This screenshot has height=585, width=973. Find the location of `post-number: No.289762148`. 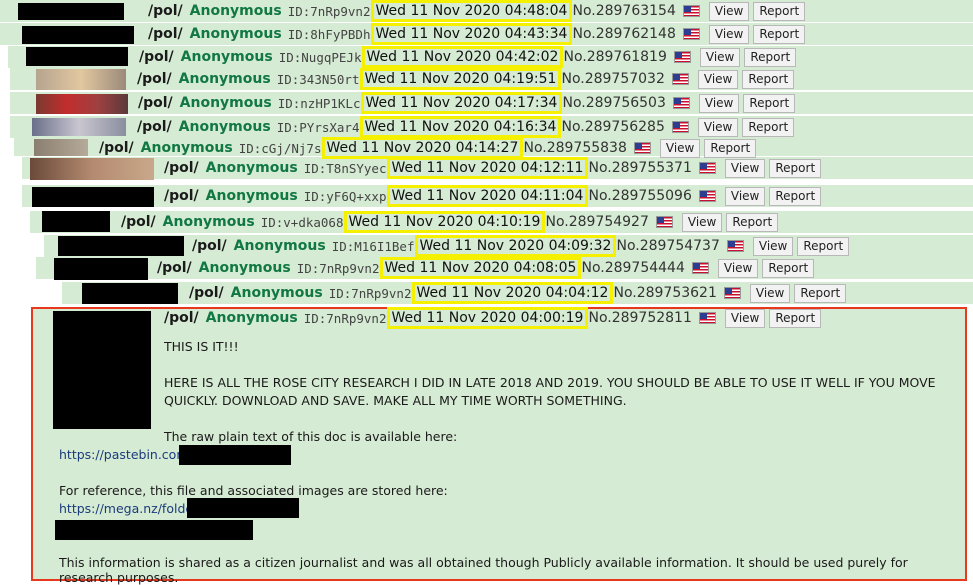

post-number: No.289762148 is located at coordinates (623, 34).